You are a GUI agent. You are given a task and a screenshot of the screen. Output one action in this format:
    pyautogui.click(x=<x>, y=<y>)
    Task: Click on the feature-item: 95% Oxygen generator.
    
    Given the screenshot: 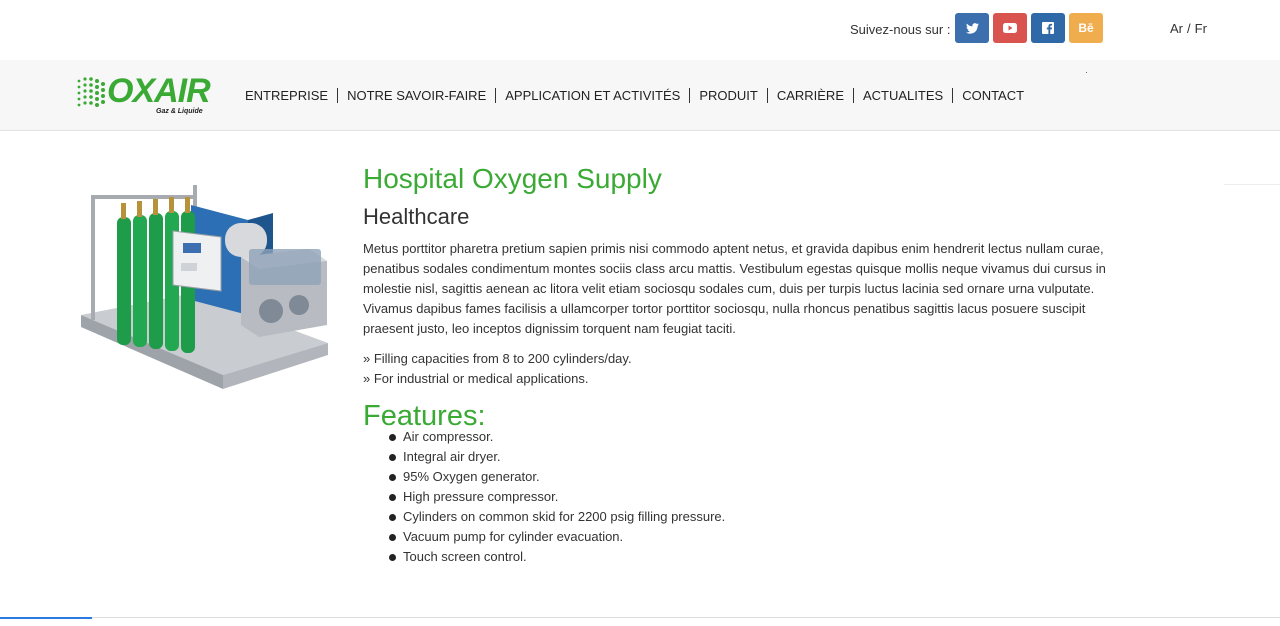 What is the action you would take?
    pyautogui.click(x=748, y=477)
    